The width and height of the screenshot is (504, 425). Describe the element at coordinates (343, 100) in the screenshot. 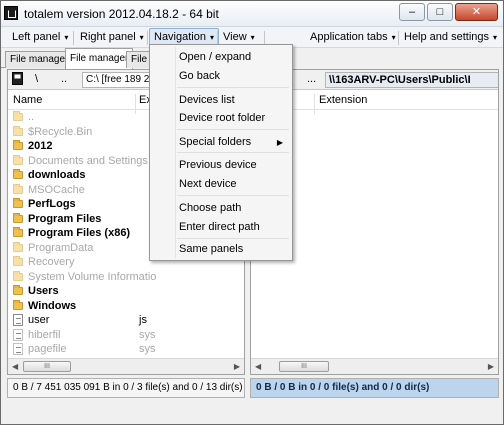

I see `column-extension: Extension` at that location.